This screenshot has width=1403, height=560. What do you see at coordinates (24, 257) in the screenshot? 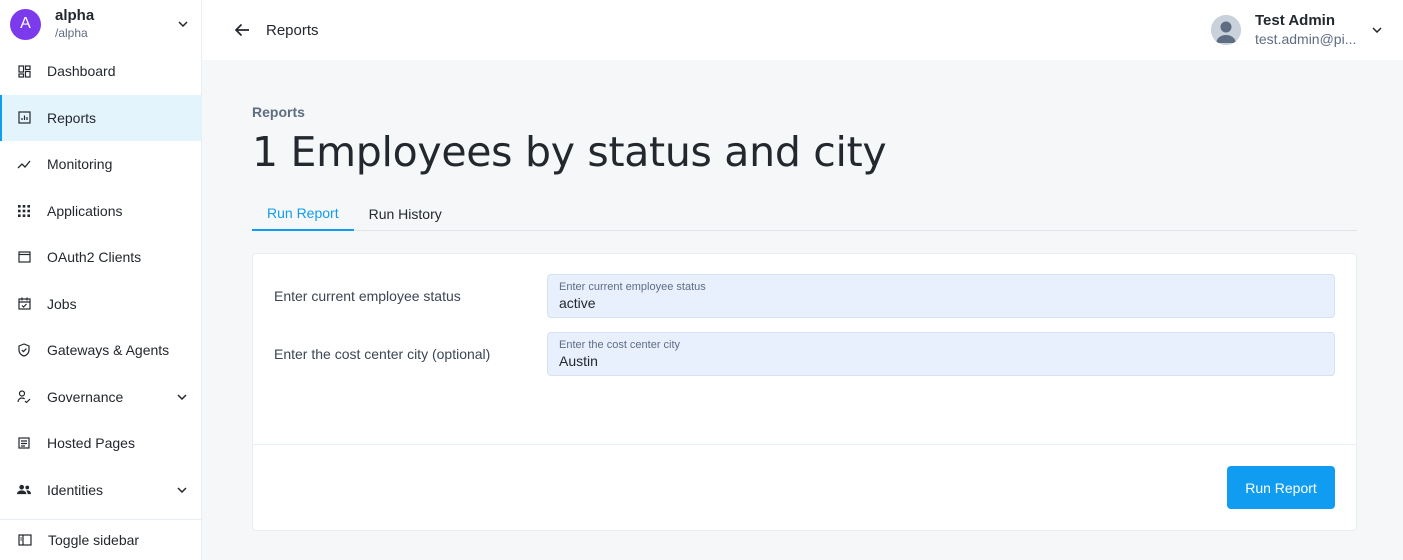
I see `window-icon` at bounding box center [24, 257].